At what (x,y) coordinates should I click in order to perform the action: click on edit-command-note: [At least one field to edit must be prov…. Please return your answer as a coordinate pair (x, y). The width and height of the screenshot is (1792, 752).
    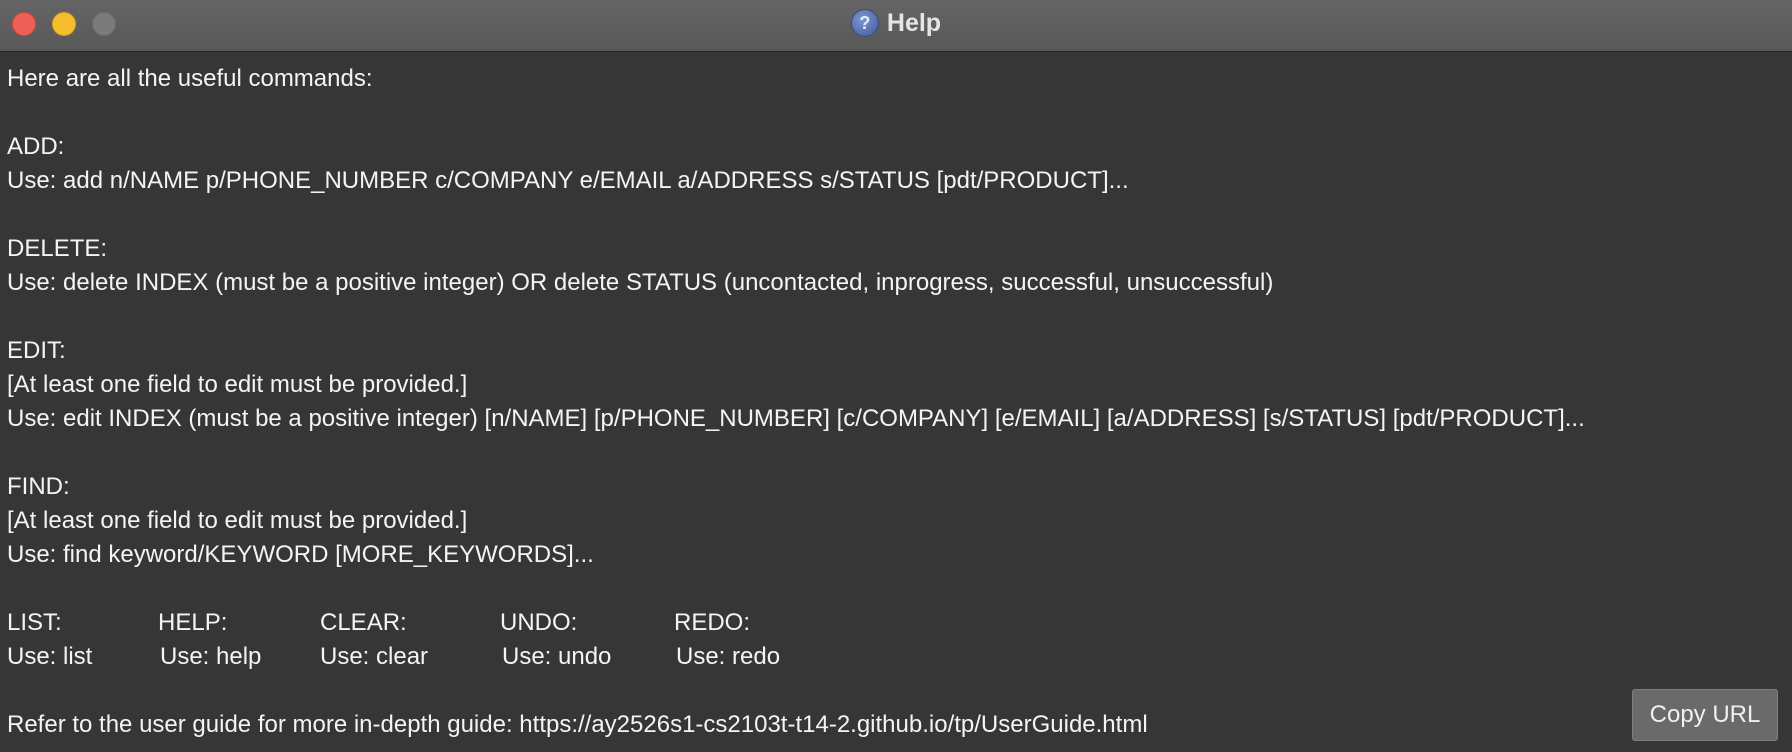
    Looking at the image, I should click on (237, 384).